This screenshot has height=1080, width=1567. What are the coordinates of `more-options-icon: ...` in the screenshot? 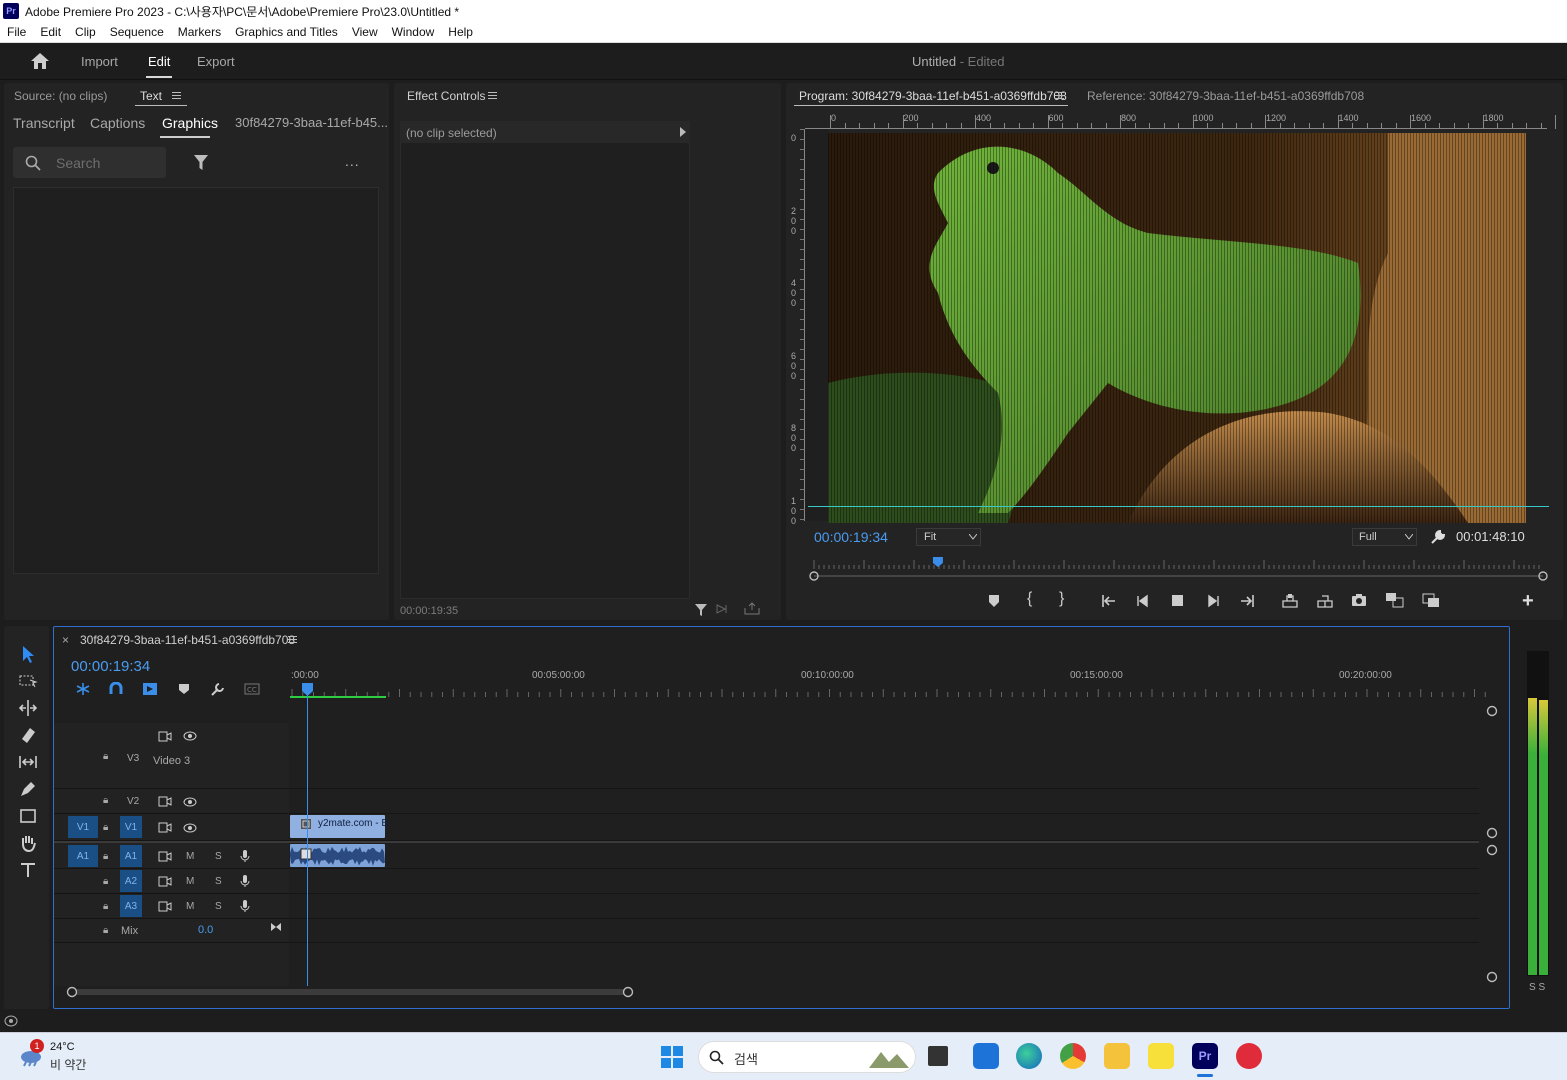 It's located at (352, 161).